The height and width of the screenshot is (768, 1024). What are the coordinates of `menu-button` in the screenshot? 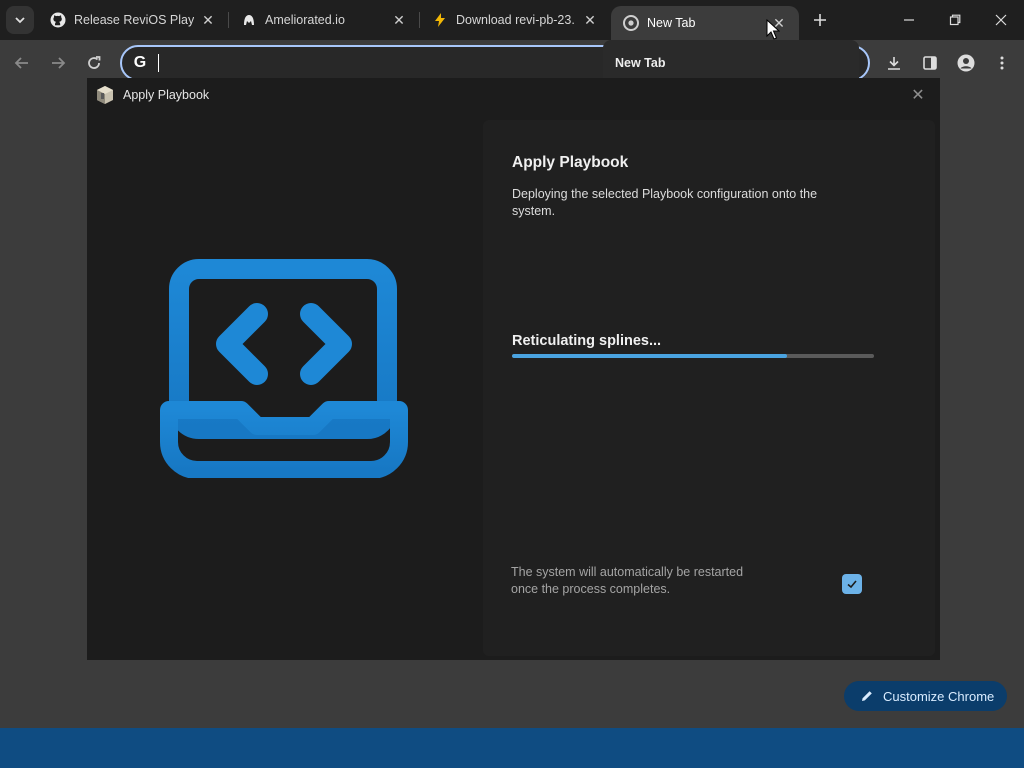 It's located at (1002, 63).